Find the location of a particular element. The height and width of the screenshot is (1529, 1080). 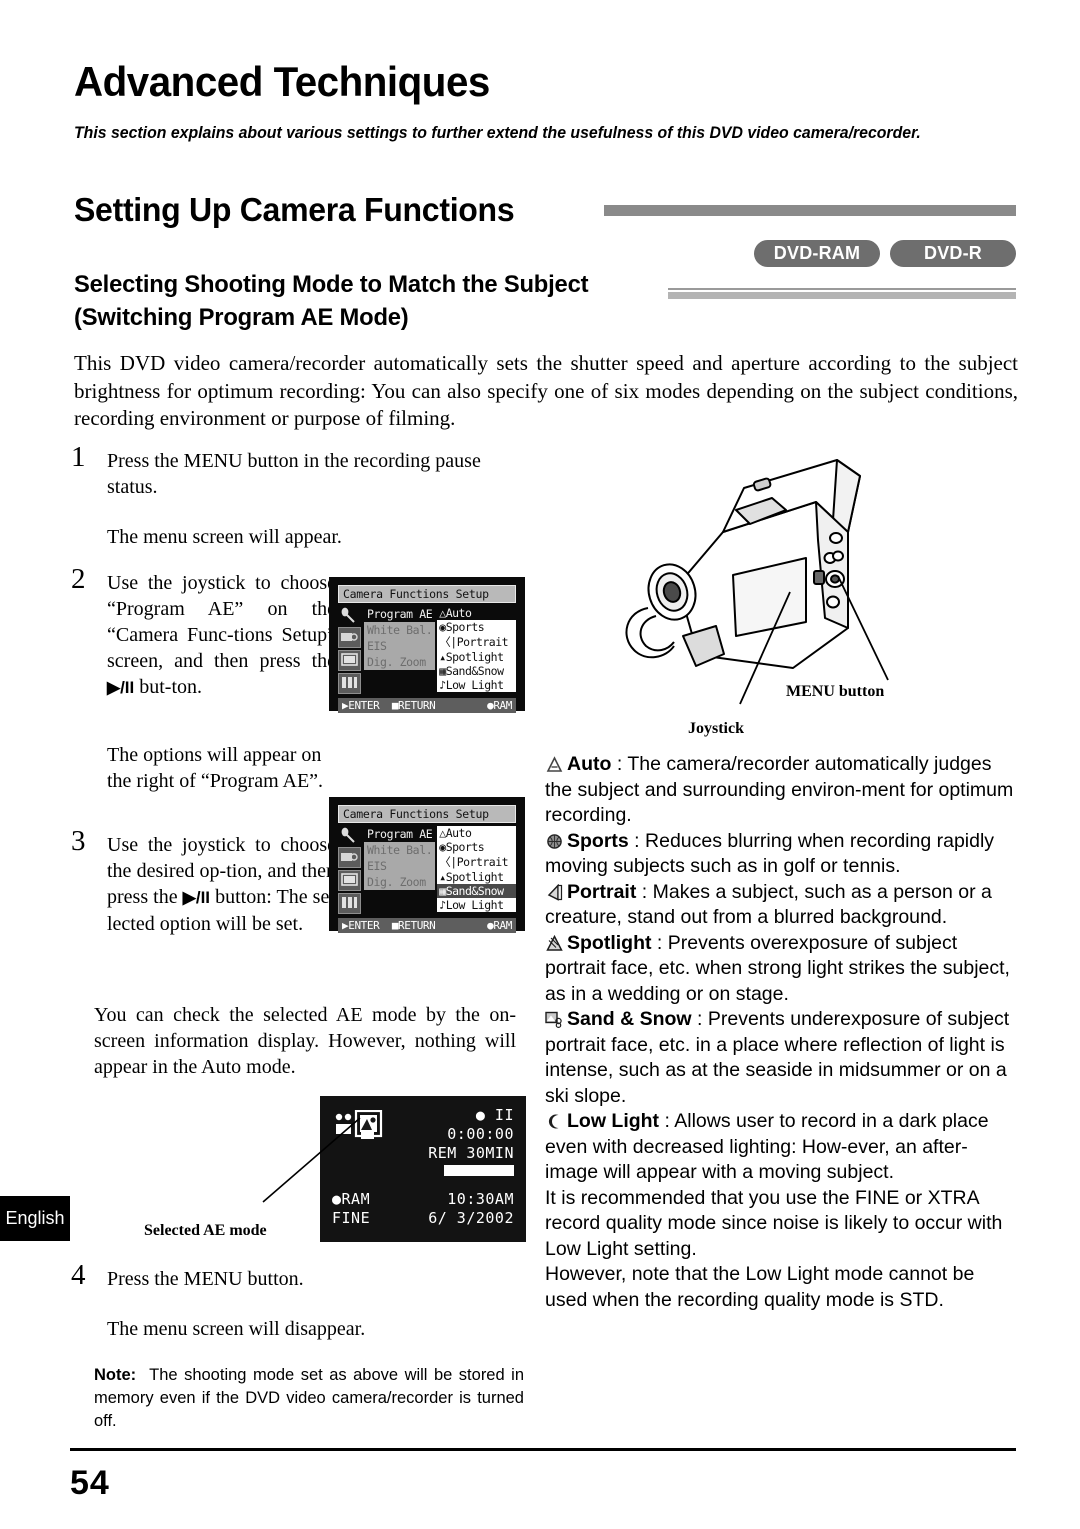

badge-dvd-r: DVD-R is located at coordinates (953, 253).